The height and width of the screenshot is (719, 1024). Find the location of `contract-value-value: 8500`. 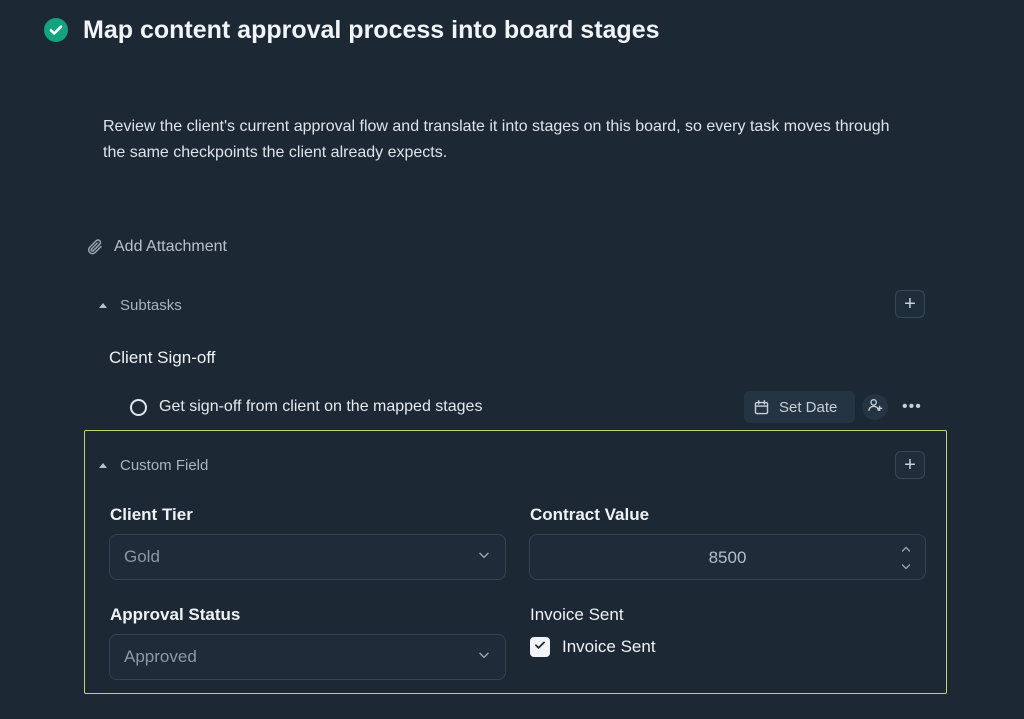

contract-value-value: 8500 is located at coordinates (727, 557).